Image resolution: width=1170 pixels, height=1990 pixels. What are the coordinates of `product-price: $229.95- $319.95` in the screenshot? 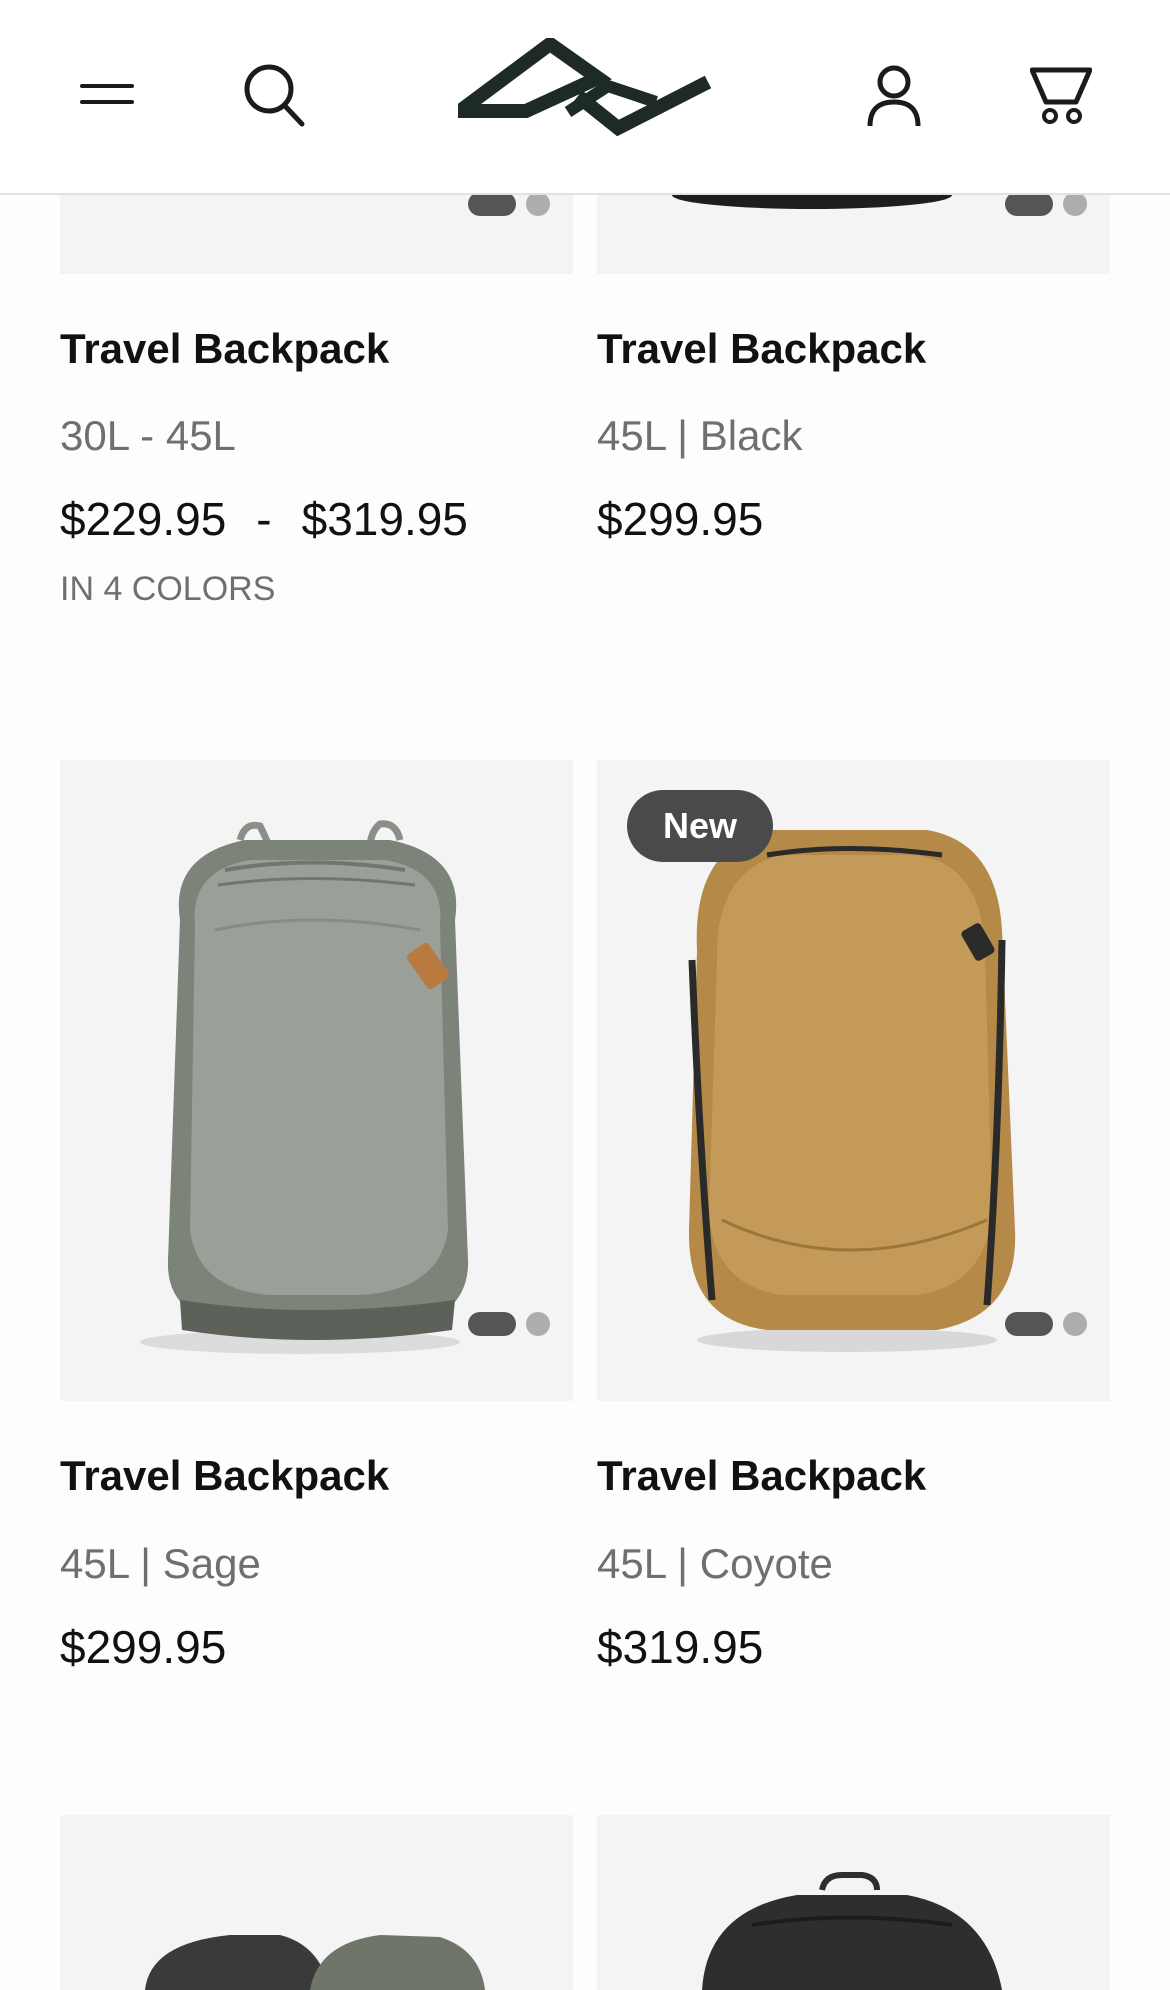 It's located at (264, 519).